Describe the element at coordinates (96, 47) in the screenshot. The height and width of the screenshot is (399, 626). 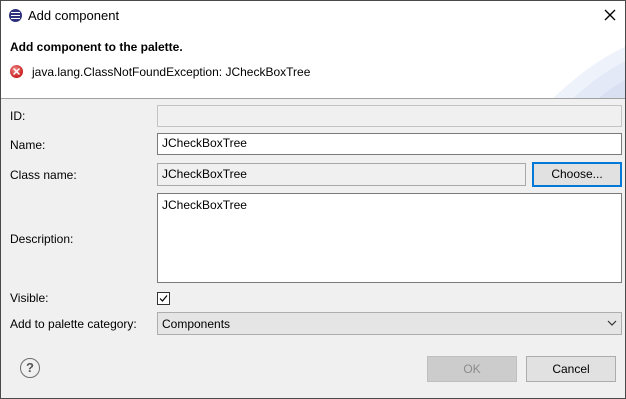
I see `header-title: Add component to the palette.` at that location.